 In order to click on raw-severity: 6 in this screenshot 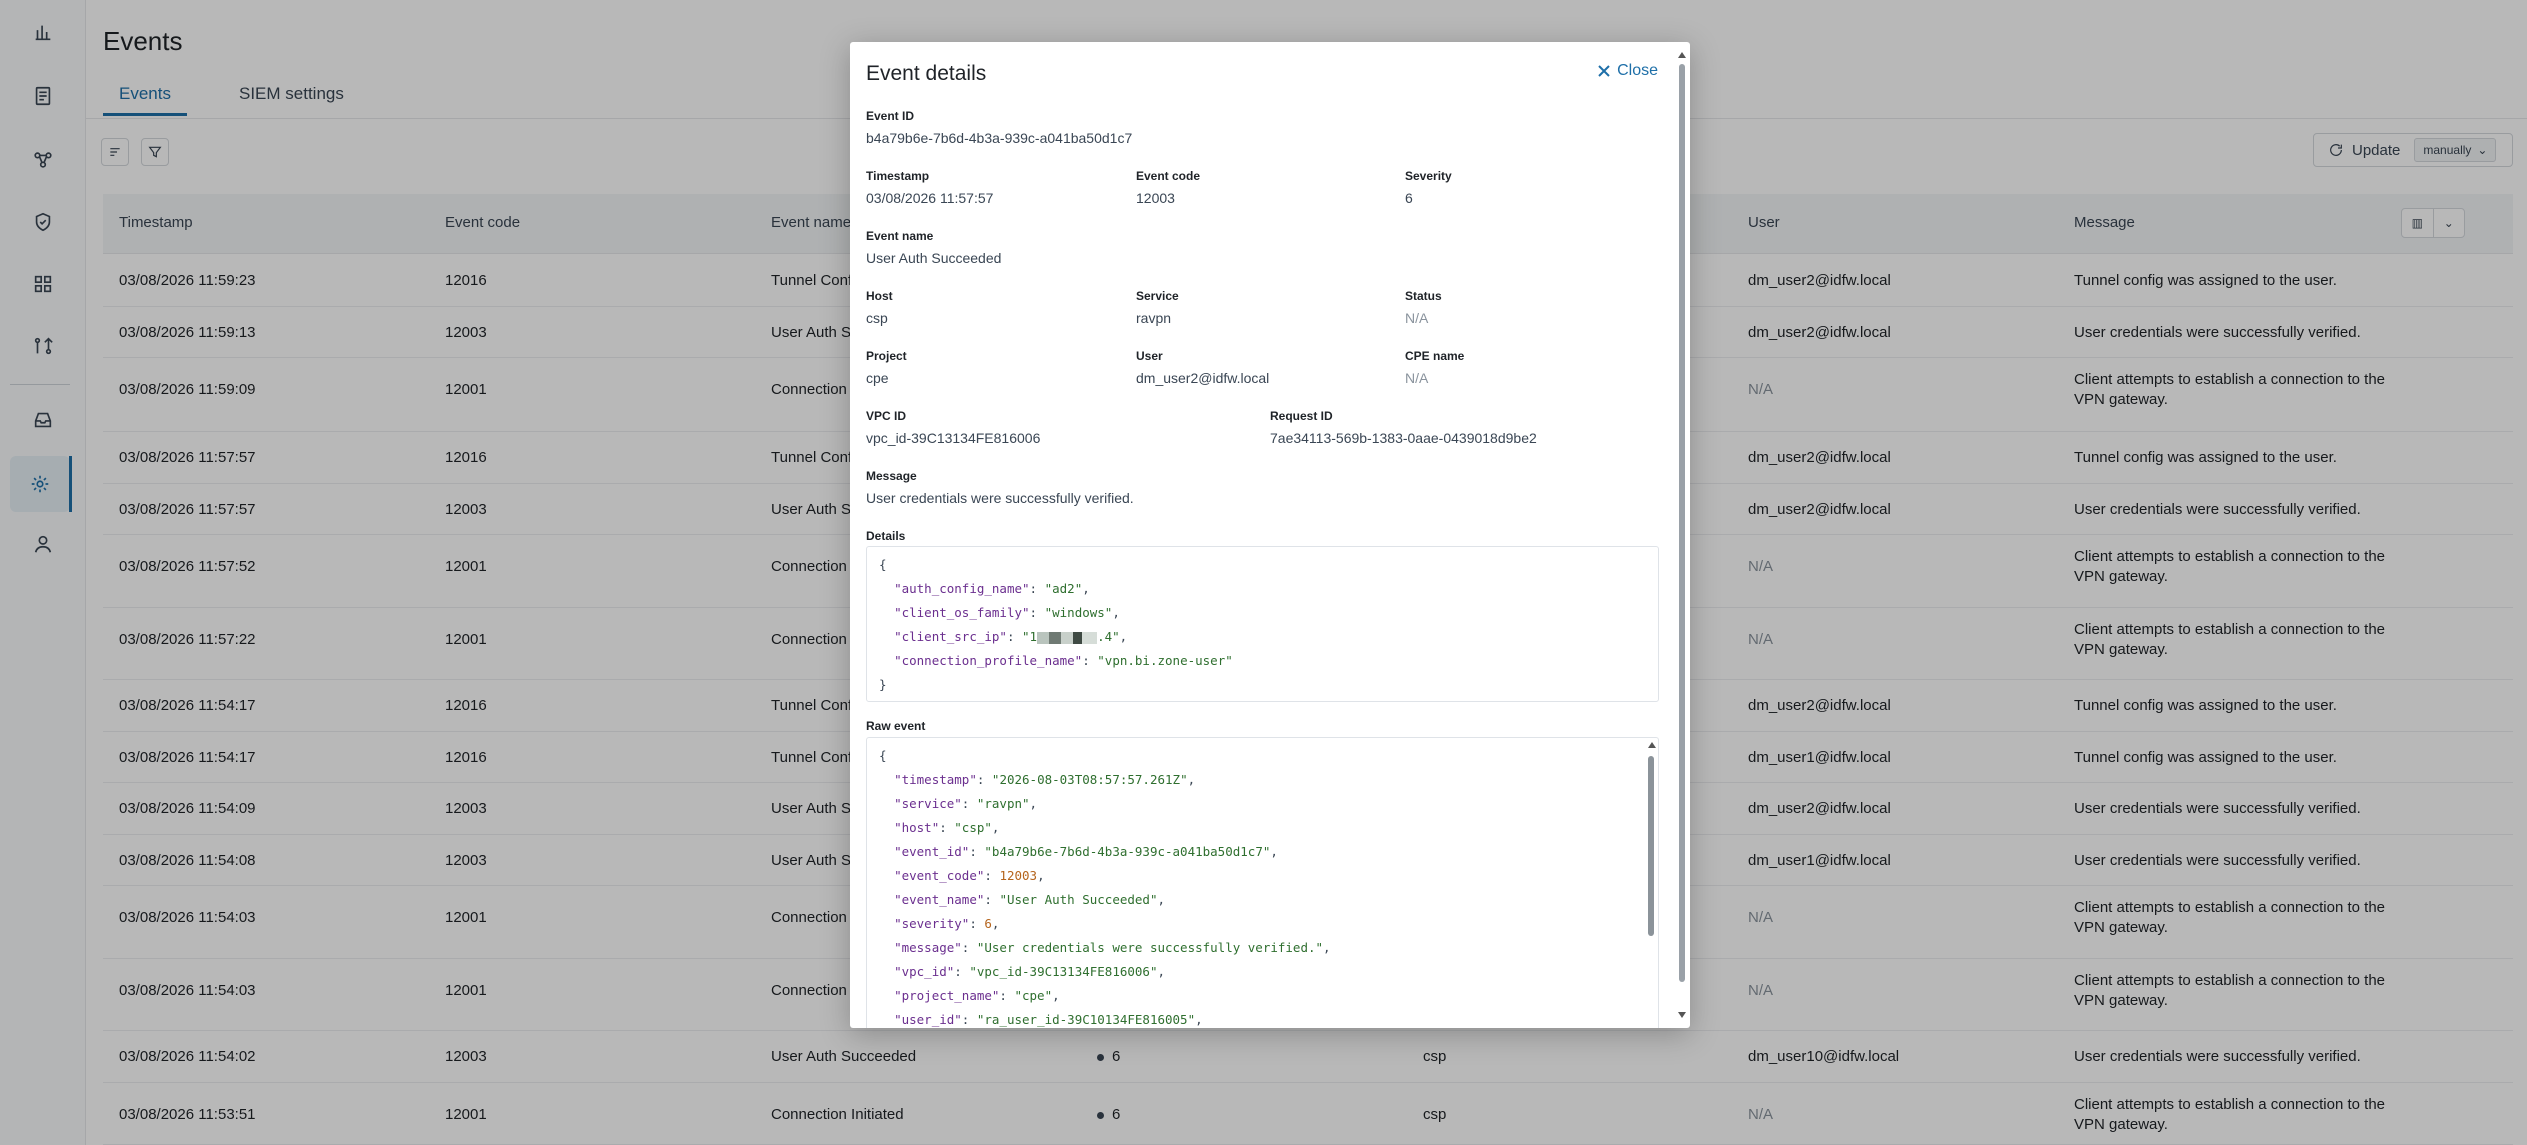, I will do `click(988, 923)`.